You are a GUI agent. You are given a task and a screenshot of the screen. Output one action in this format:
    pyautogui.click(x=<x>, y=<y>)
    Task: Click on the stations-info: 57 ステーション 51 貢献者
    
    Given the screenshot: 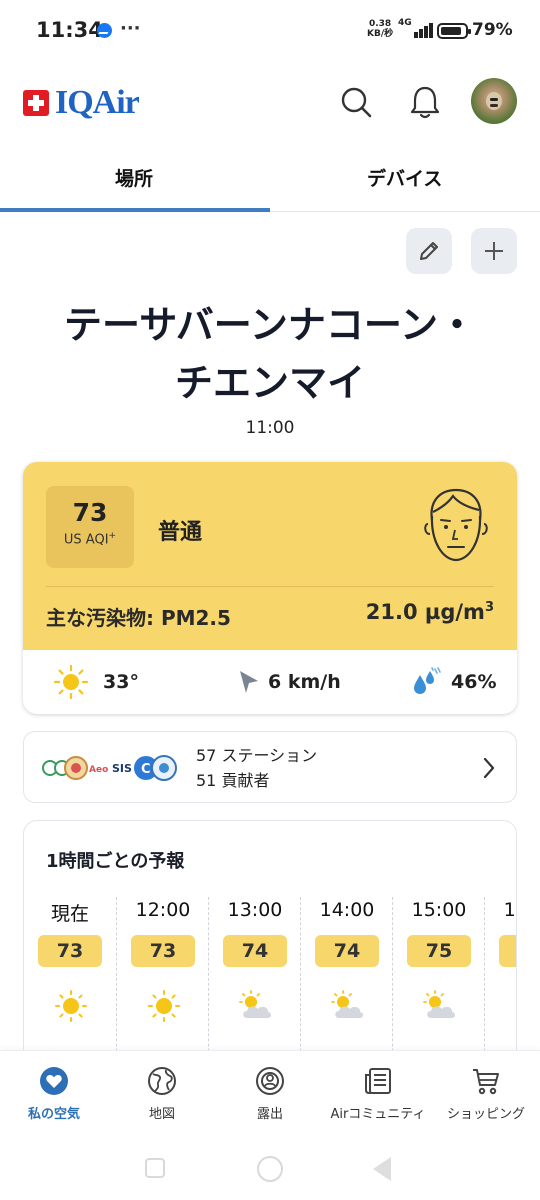 What is the action you would take?
    pyautogui.click(x=256, y=768)
    